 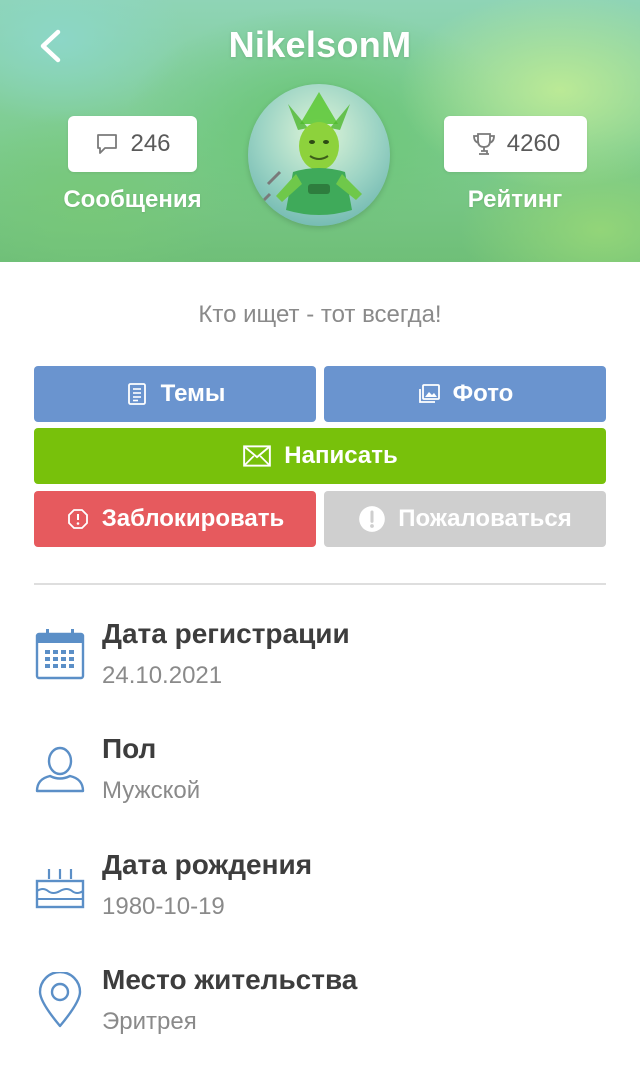 What do you see at coordinates (320, 894) in the screenshot?
I see `info-row-birth-date: Дата рождения 1980-10-19` at bounding box center [320, 894].